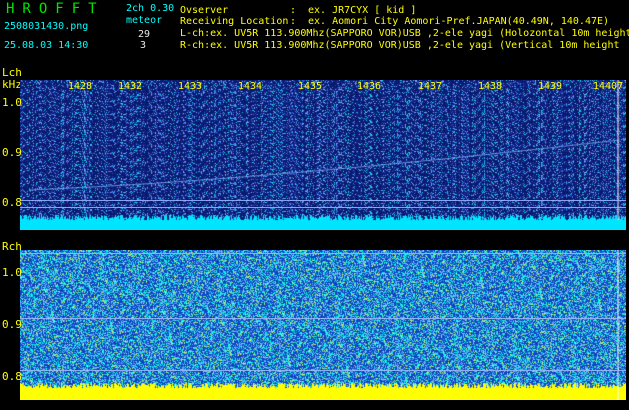 The width and height of the screenshot is (629, 410). I want to click on time-tick: 14407, so click(608, 86).